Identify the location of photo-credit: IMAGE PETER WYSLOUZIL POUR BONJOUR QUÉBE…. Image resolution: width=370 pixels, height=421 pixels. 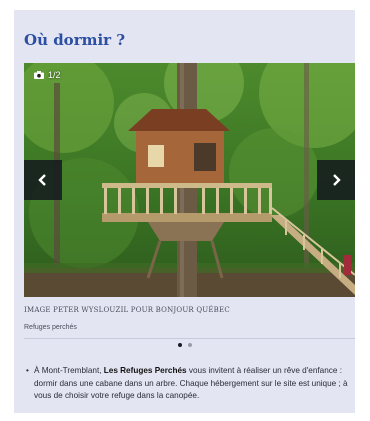
(127, 310).